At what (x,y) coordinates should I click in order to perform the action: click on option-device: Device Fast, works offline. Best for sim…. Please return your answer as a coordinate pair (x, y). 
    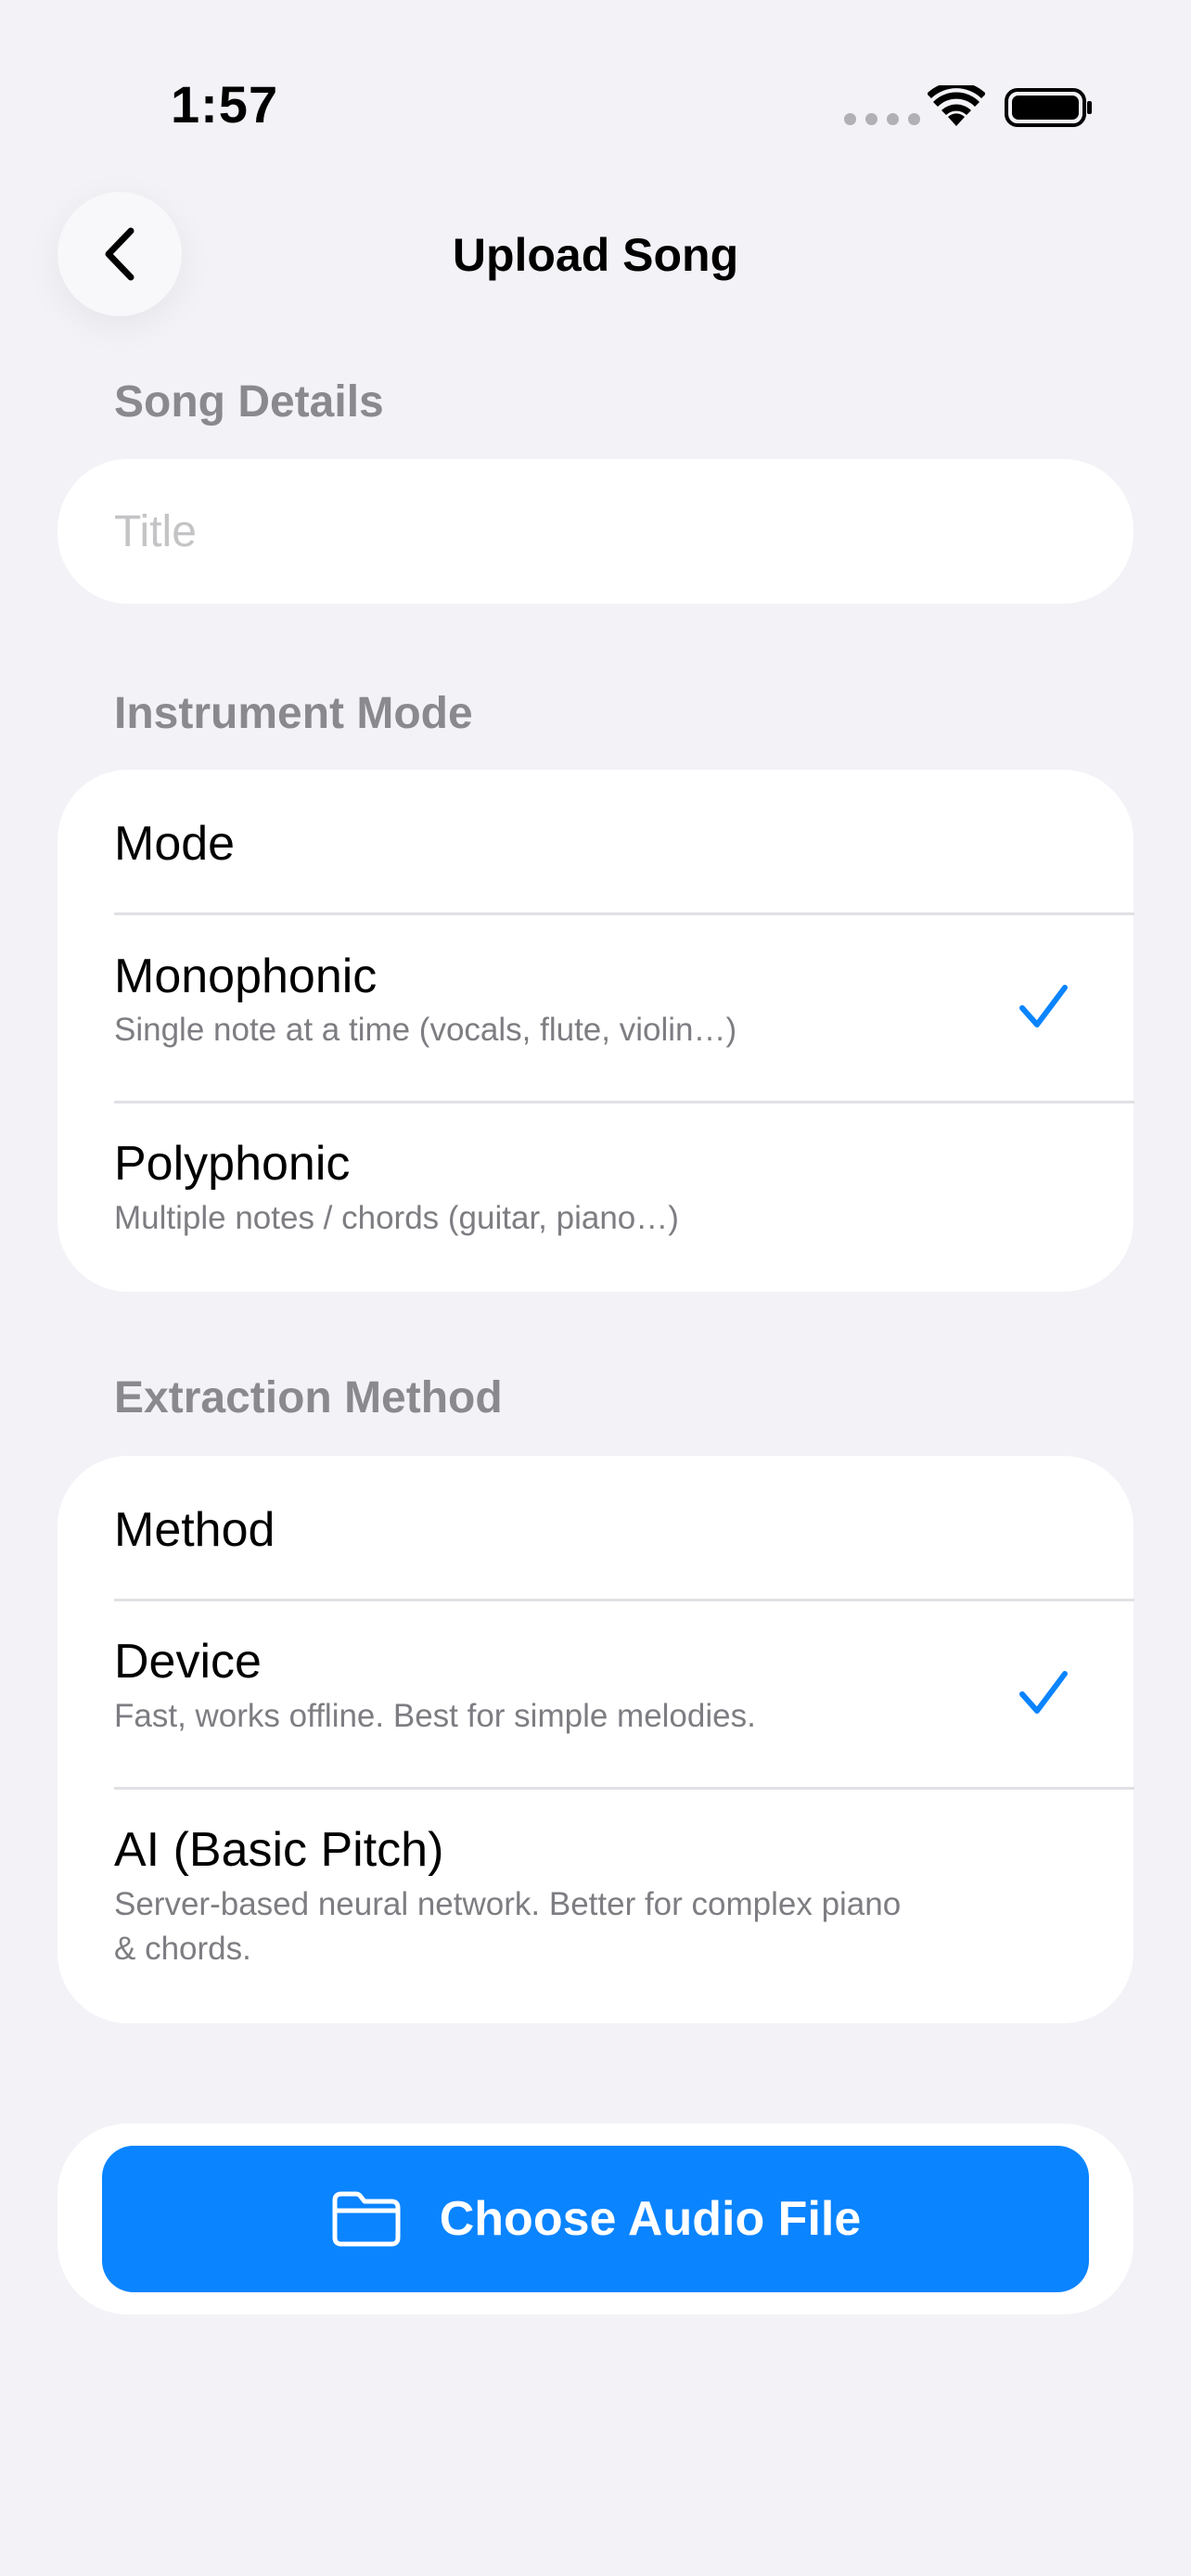
    Looking at the image, I should click on (595, 1694).